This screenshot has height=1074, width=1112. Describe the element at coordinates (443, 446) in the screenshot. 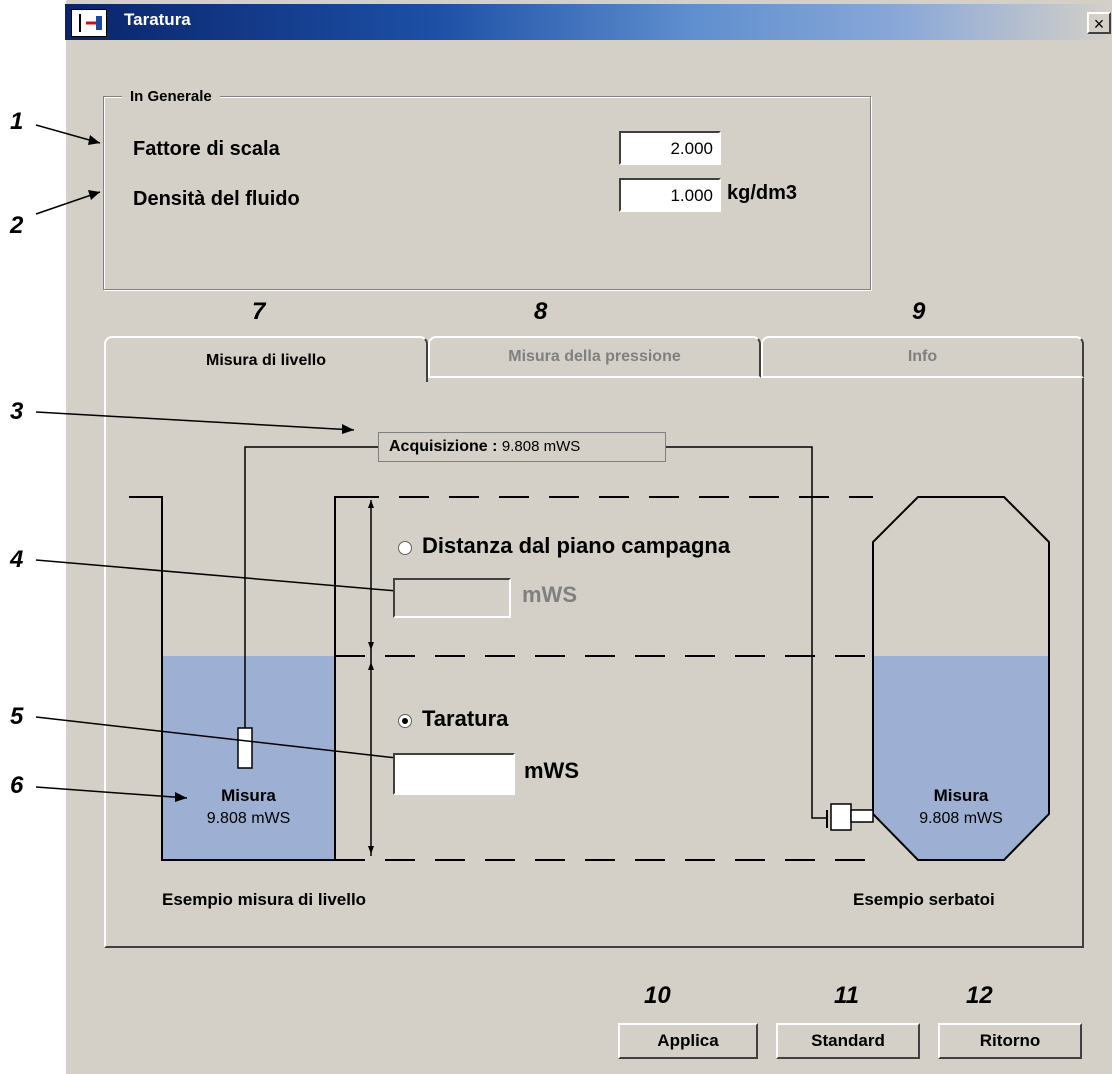

I see `acquisition-label: Acquisizione :` at that location.